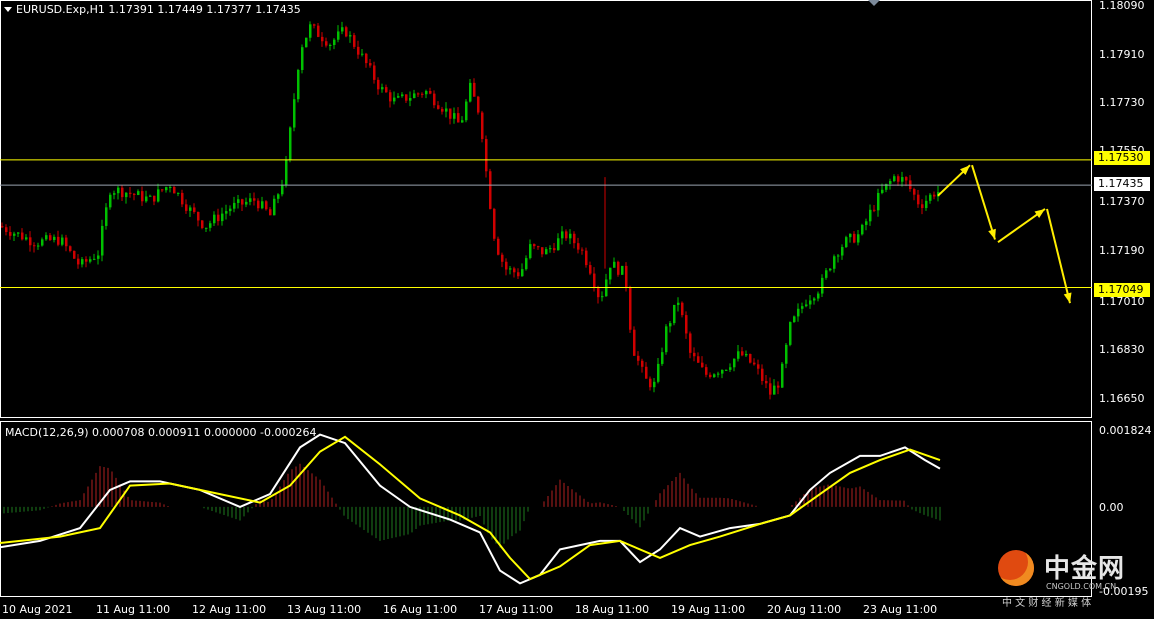 The image size is (1154, 619). What do you see at coordinates (900, 609) in the screenshot?
I see `time-axis-label: 23 Aug 11:00` at bounding box center [900, 609].